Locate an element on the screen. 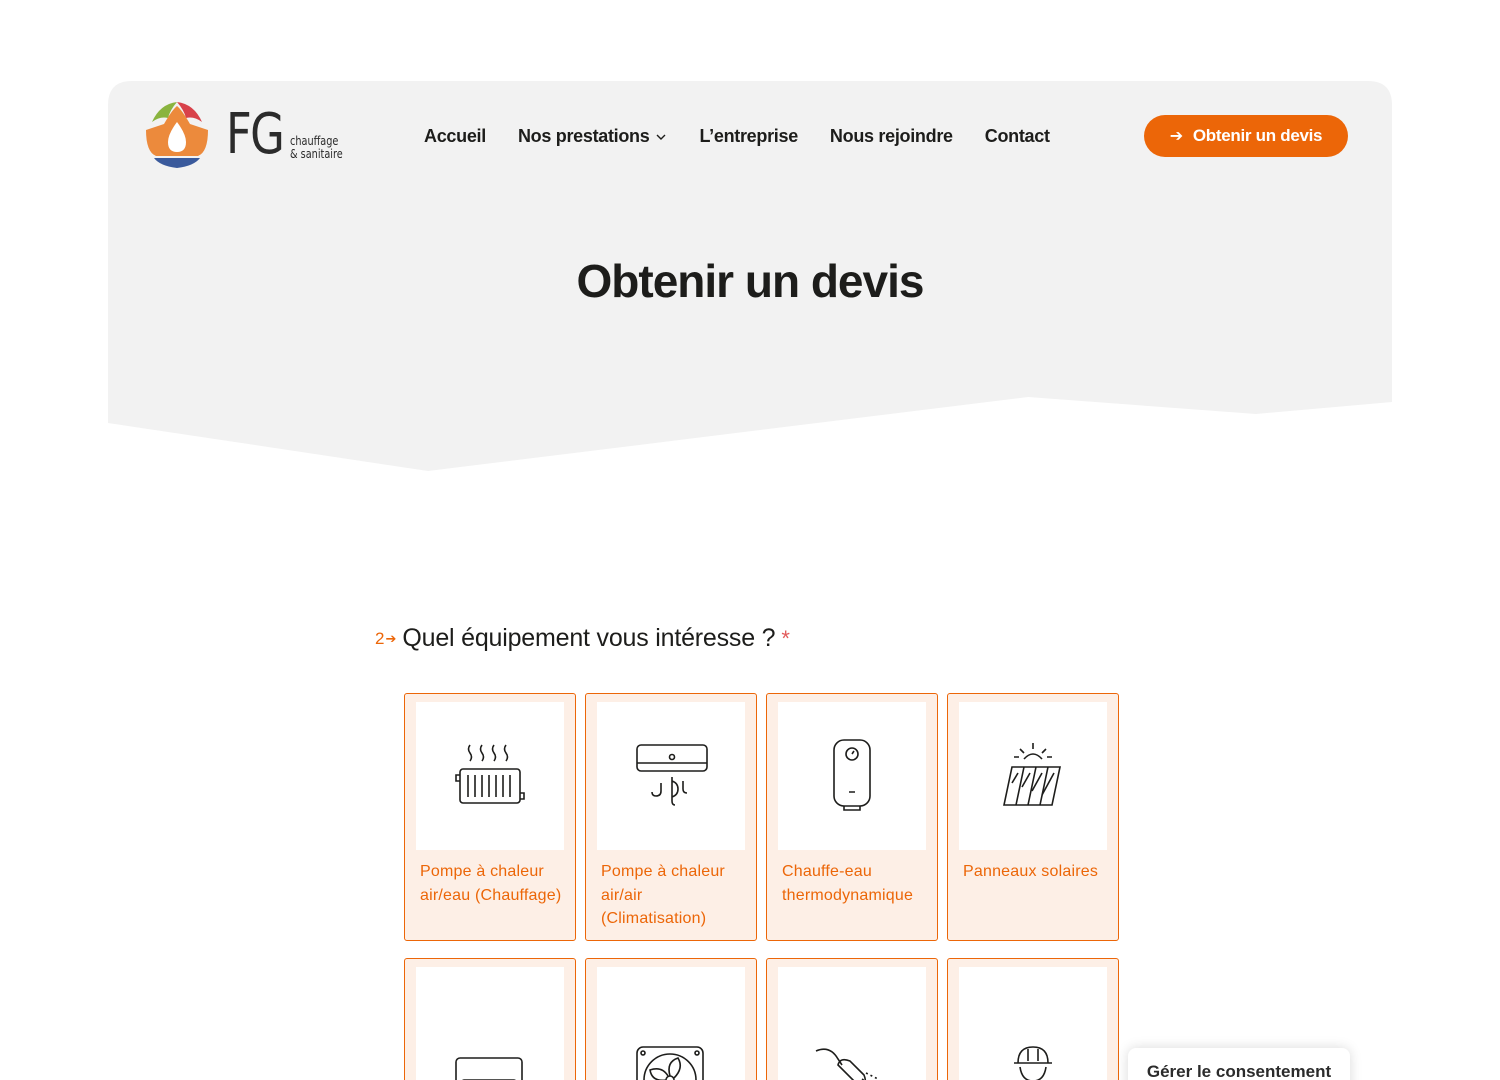 The image size is (1500, 1080). nav-item-label: Accueil is located at coordinates (455, 136).